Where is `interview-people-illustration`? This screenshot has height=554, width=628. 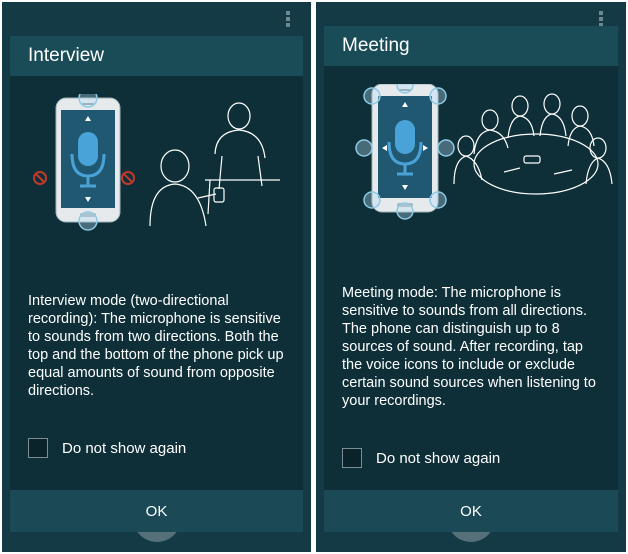
interview-people-illustration is located at coordinates (214, 164).